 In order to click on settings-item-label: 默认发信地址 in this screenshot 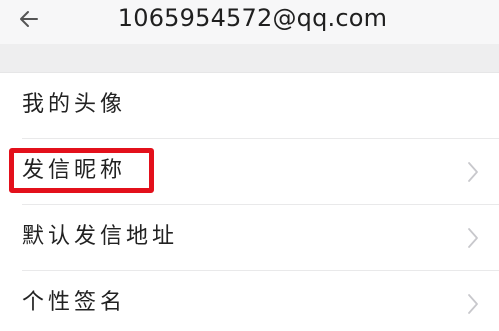, I will do `click(100, 236)`.